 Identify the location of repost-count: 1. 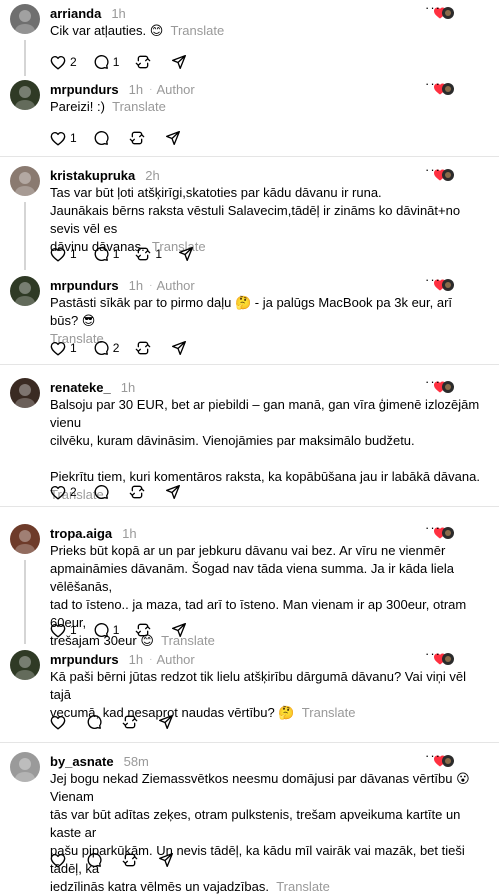
(159, 254).